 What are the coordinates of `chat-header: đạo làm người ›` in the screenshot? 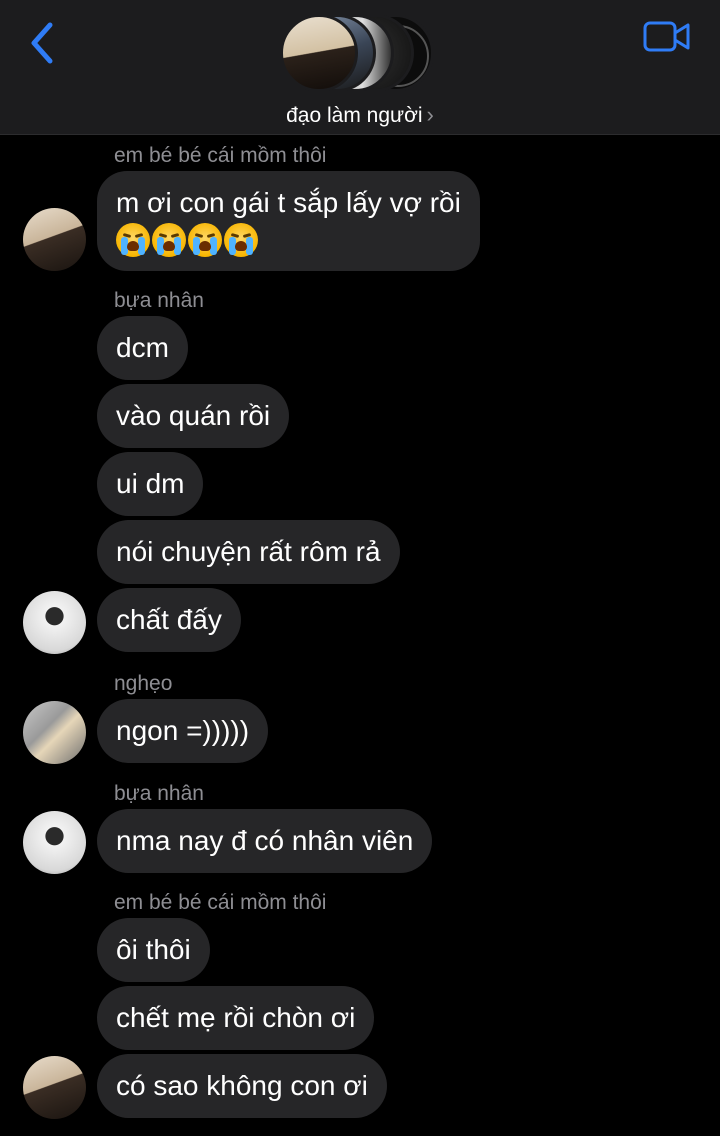 It's located at (360, 67).